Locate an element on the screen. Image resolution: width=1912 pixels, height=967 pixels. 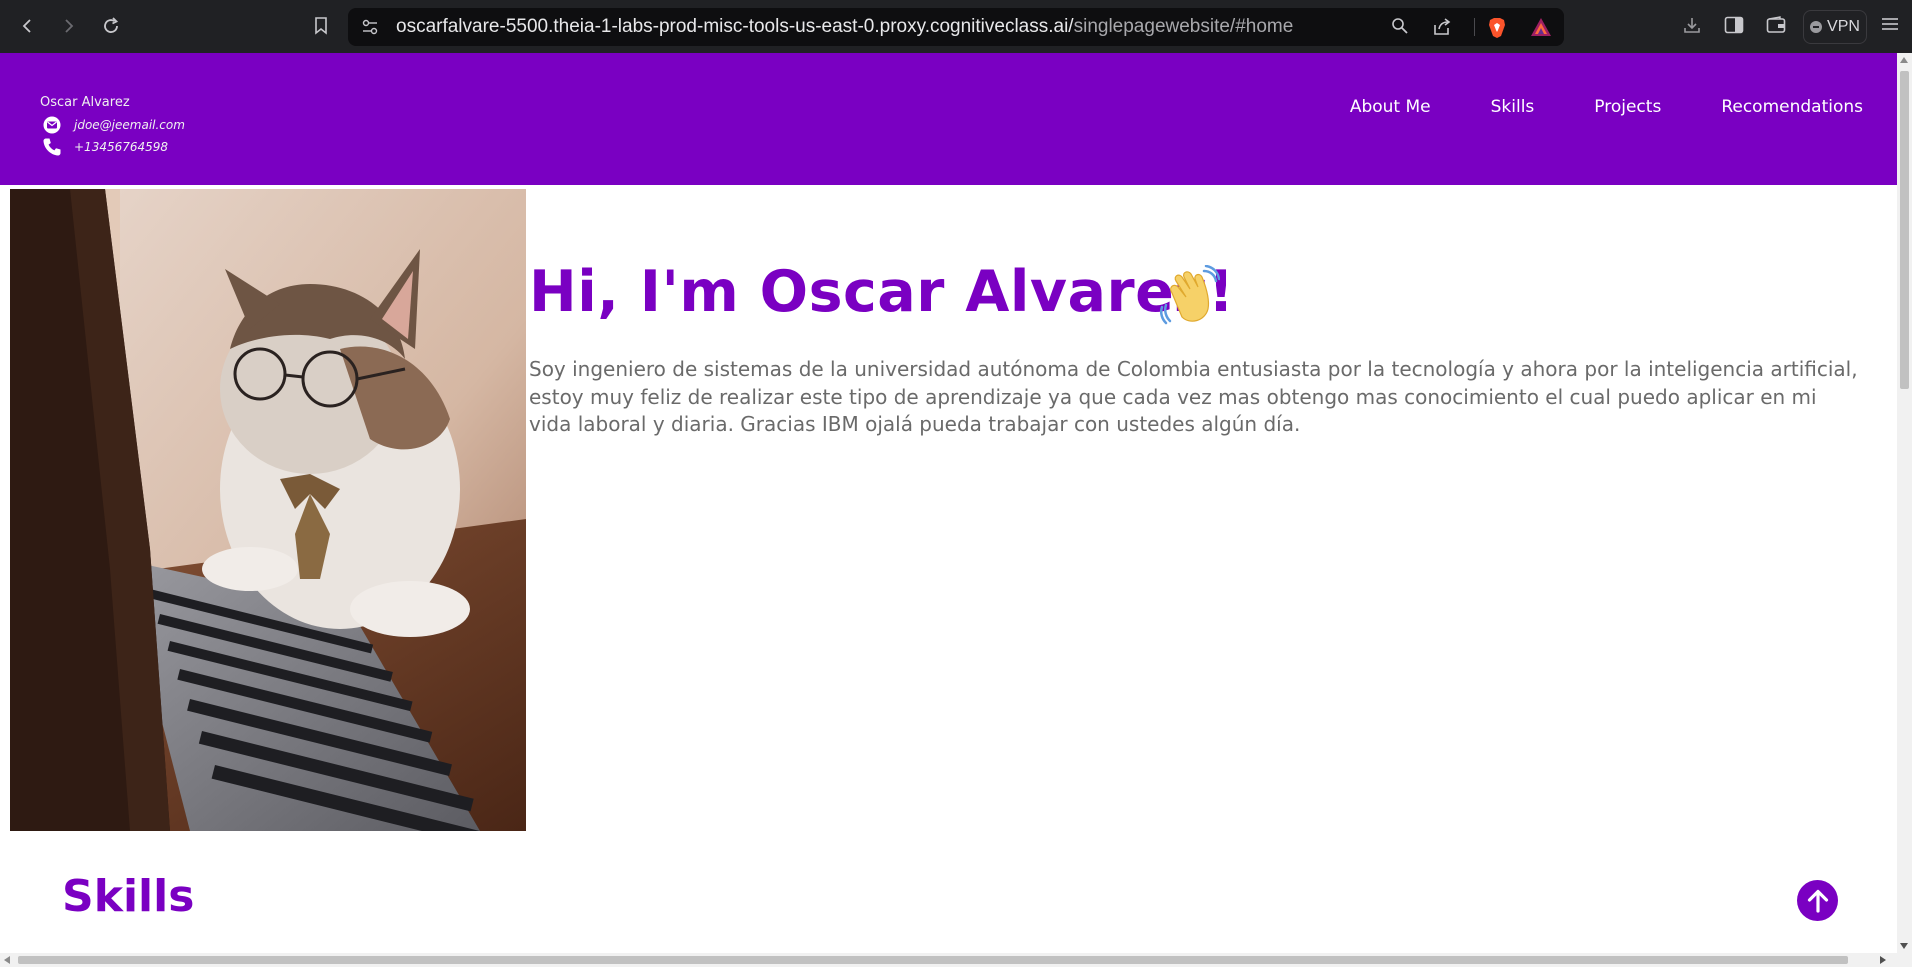
nav-skills: Skills is located at coordinates (1513, 107).